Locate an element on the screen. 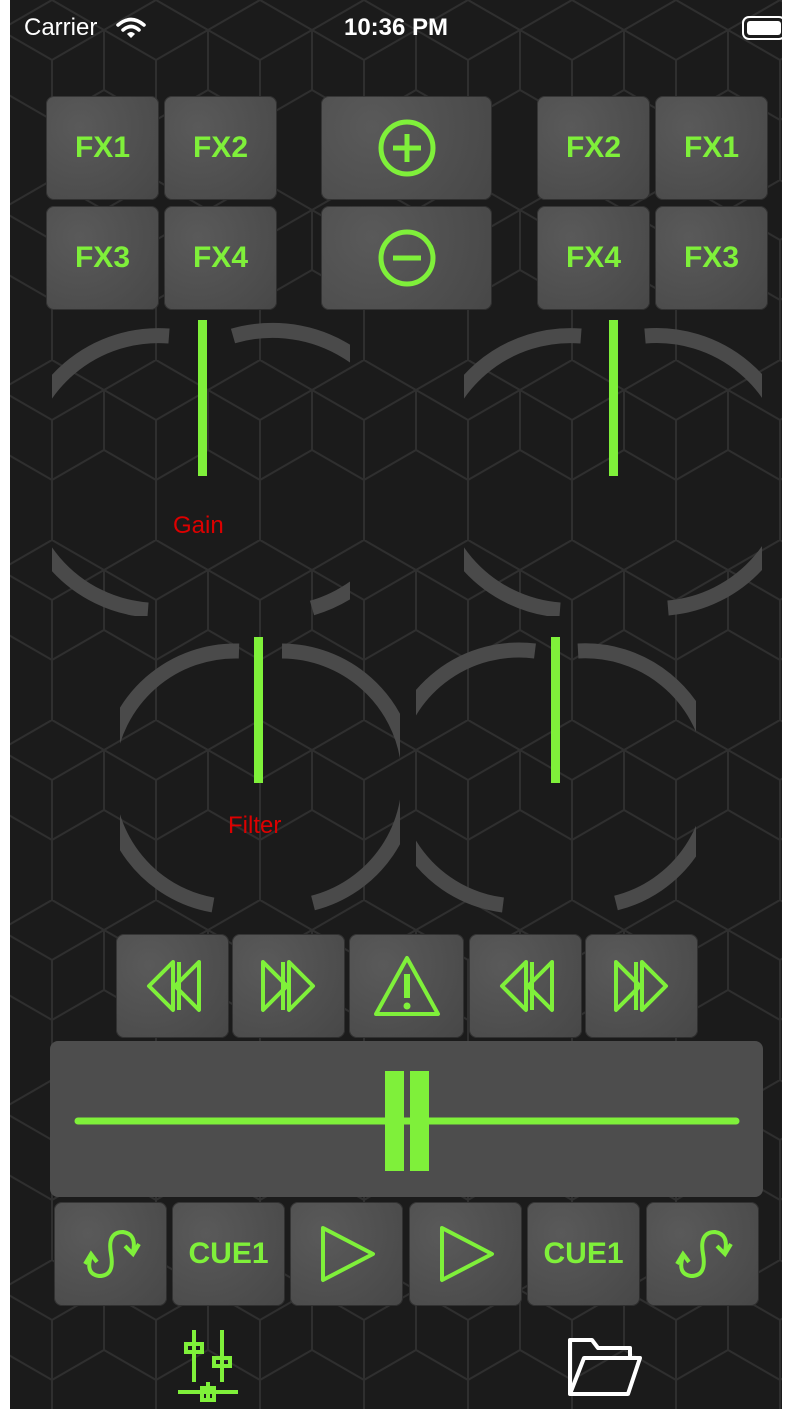 This screenshot has height=1409, width=792. right-filter-knob is located at coordinates (556, 775).